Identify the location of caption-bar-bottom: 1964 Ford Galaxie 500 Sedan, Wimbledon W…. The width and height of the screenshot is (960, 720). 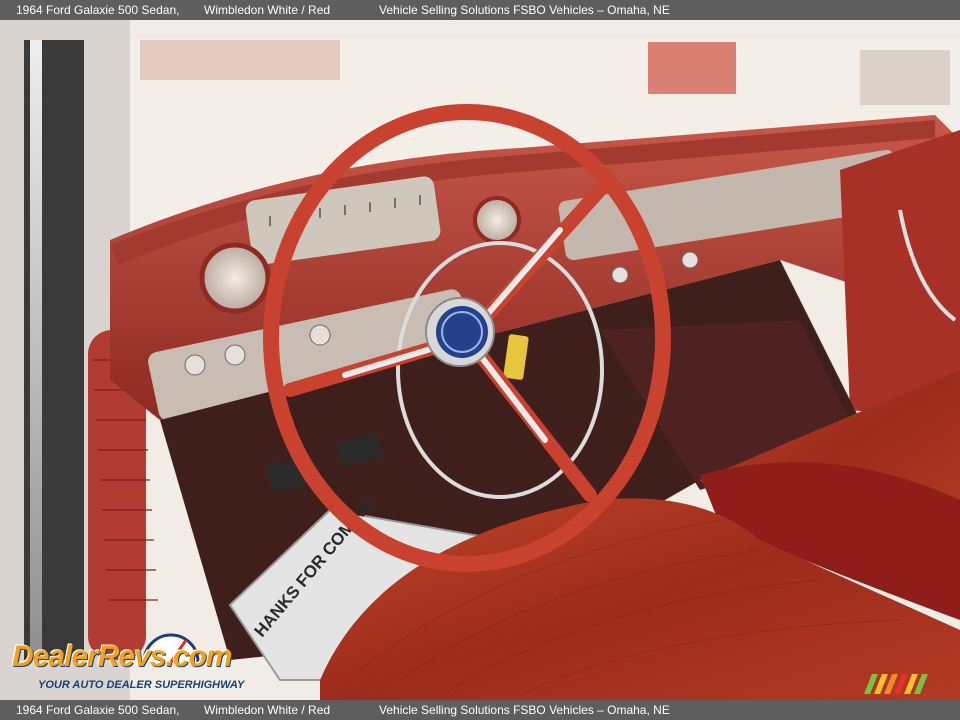
(480, 710).